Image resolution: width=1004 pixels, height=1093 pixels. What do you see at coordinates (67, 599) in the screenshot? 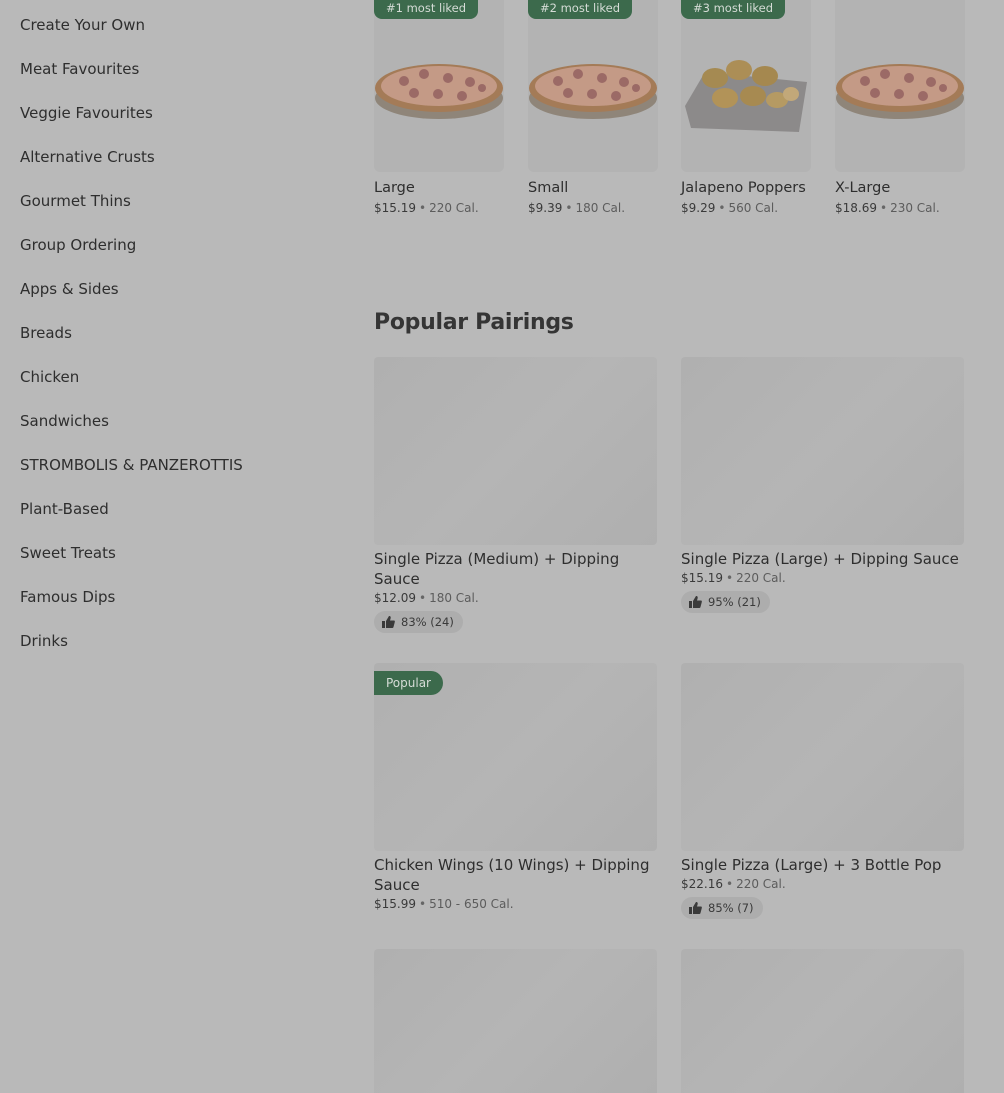
I see `category-famous-dips: Famous Dips` at bounding box center [67, 599].